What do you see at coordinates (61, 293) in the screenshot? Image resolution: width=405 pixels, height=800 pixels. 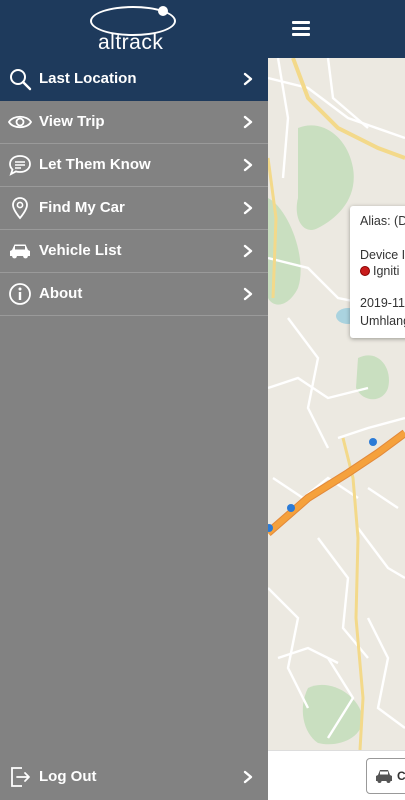 I see `menu-item-label: About` at bounding box center [61, 293].